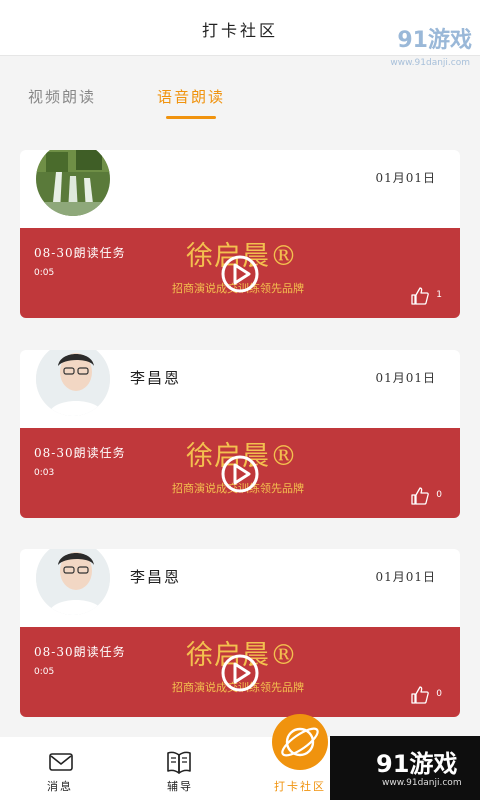 The width and height of the screenshot is (480, 800). What do you see at coordinates (434, 40) in the screenshot?
I see `watermark-logo-top: 91游戏` at bounding box center [434, 40].